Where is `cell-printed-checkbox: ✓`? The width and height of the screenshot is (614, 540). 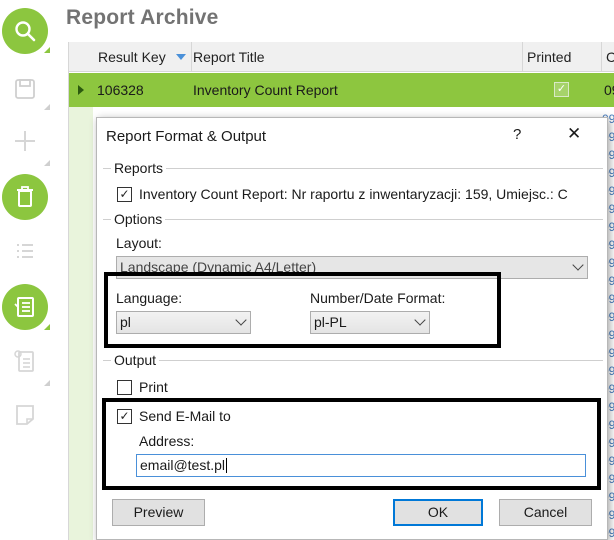
cell-printed-checkbox: ✓ is located at coordinates (561, 89).